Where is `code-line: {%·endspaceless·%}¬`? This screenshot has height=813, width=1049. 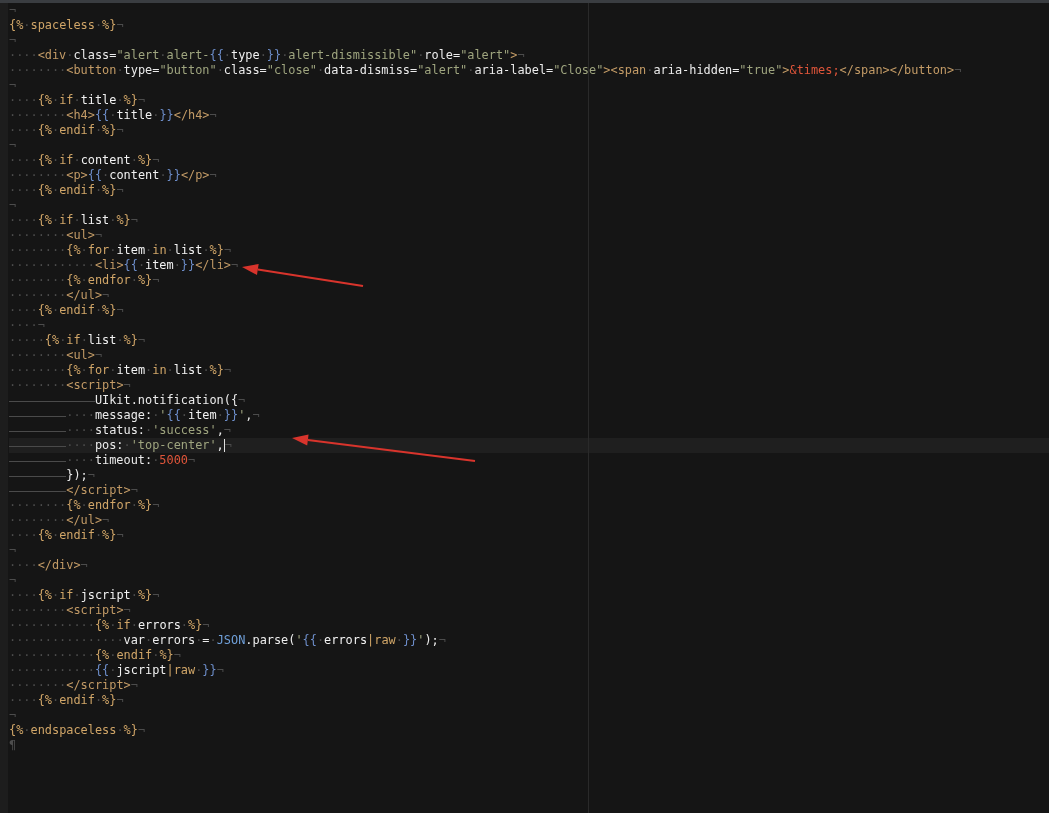
code-line: {%·endspaceless·%}¬ is located at coordinates (78, 730).